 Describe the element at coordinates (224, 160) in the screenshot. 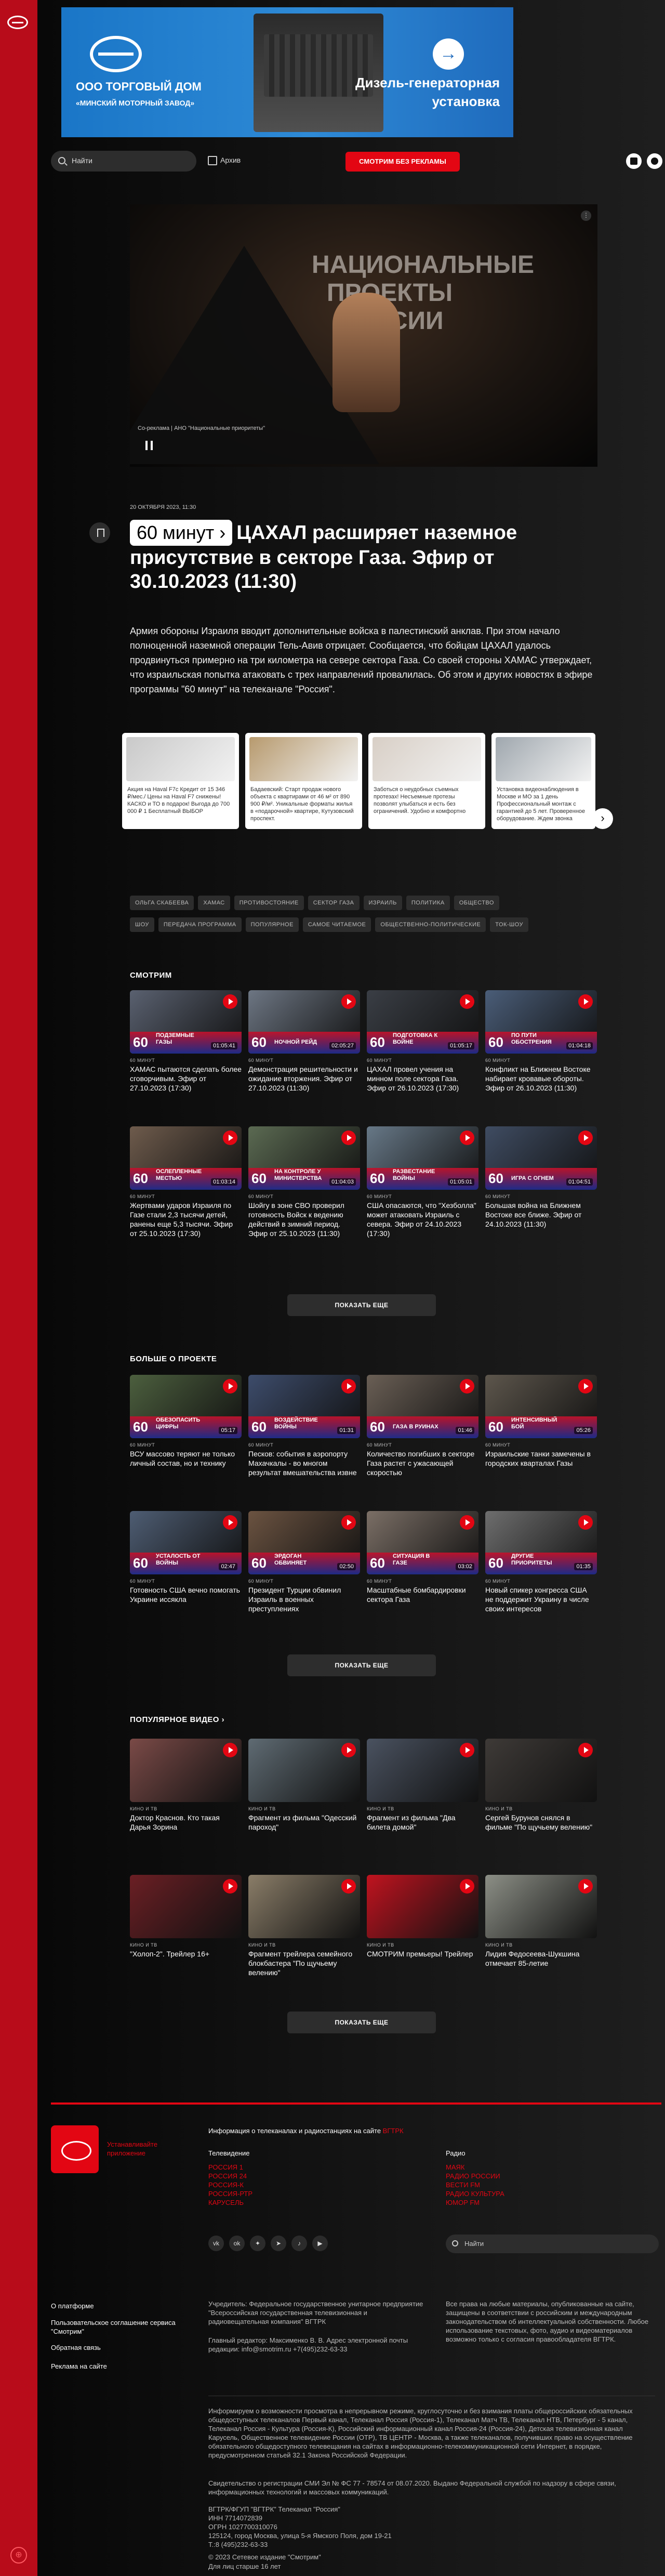

I see `archive-link: Архив` at that location.